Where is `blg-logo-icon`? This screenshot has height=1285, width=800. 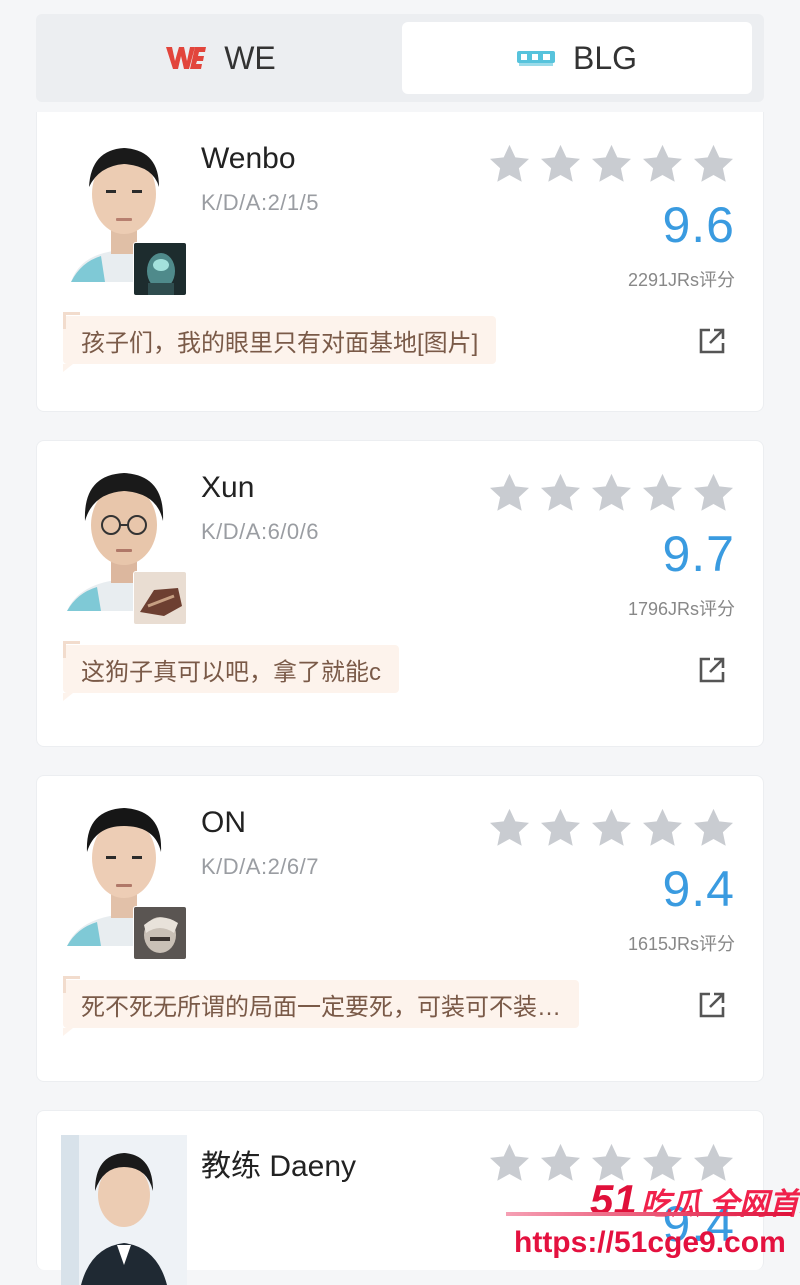
blg-logo-icon is located at coordinates (535, 58).